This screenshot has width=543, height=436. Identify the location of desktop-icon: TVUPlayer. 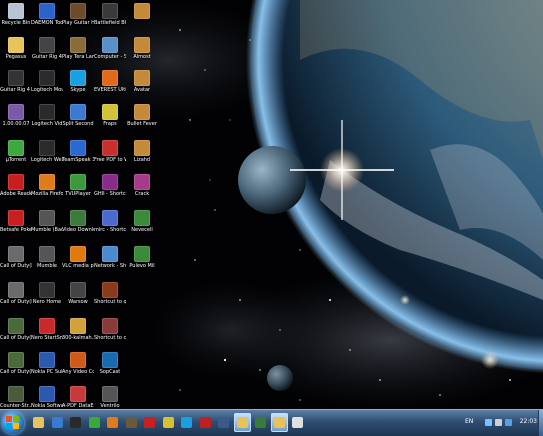
(78, 189).